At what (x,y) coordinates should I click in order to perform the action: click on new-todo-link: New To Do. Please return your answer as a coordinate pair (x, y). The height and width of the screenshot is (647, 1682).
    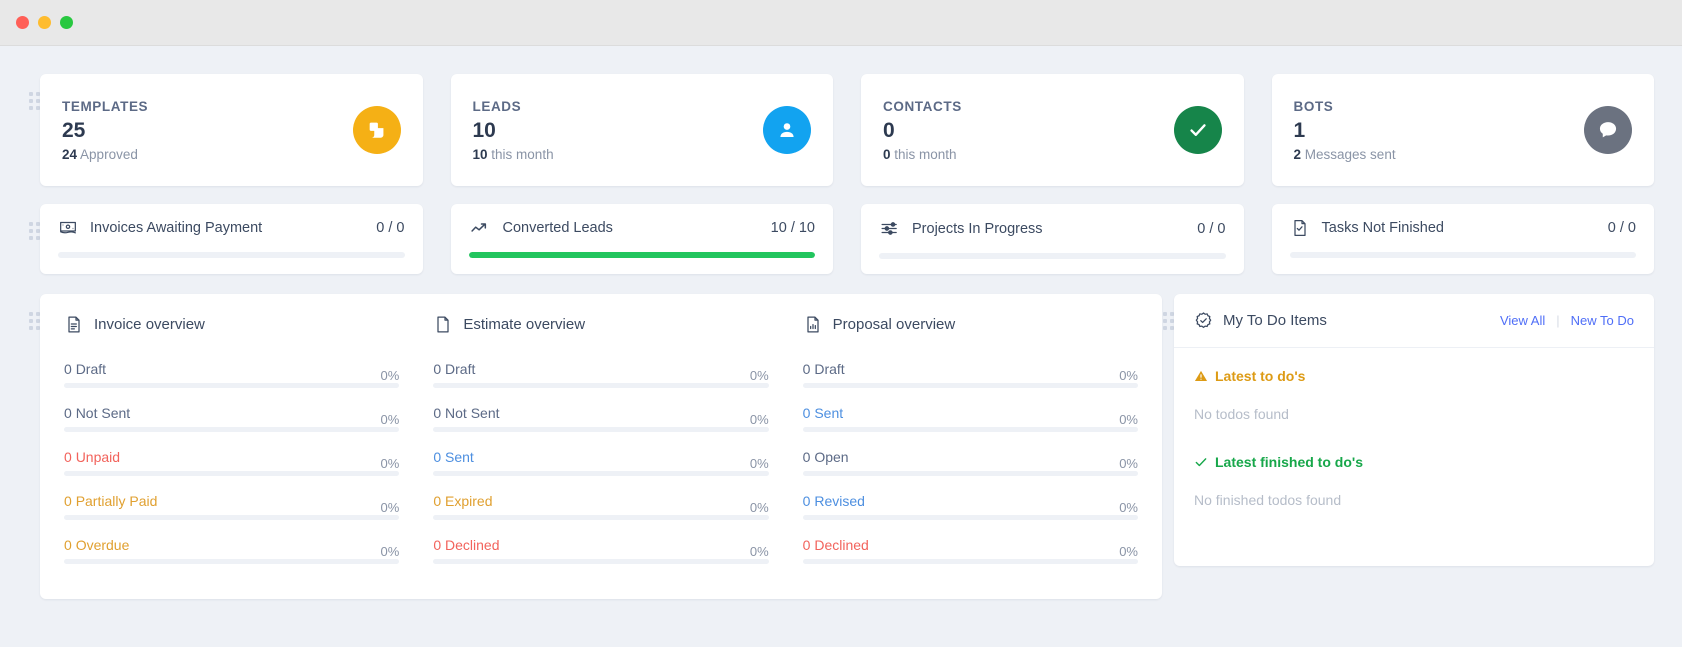
    Looking at the image, I should click on (1602, 320).